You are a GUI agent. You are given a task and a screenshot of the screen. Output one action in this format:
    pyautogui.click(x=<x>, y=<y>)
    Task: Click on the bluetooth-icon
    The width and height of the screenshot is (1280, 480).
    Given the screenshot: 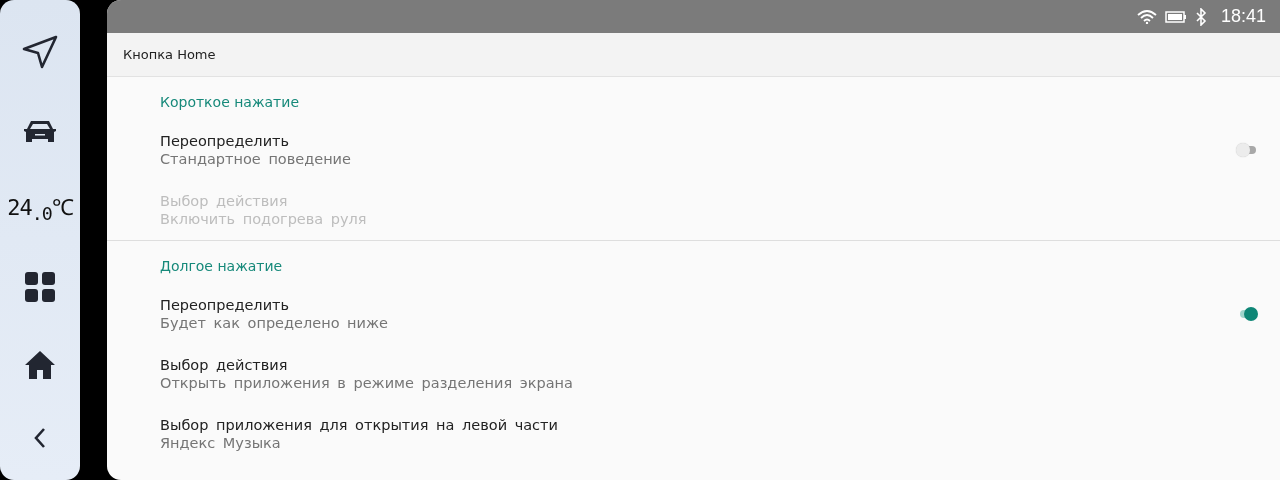 What is the action you would take?
    pyautogui.click(x=1200, y=16)
    